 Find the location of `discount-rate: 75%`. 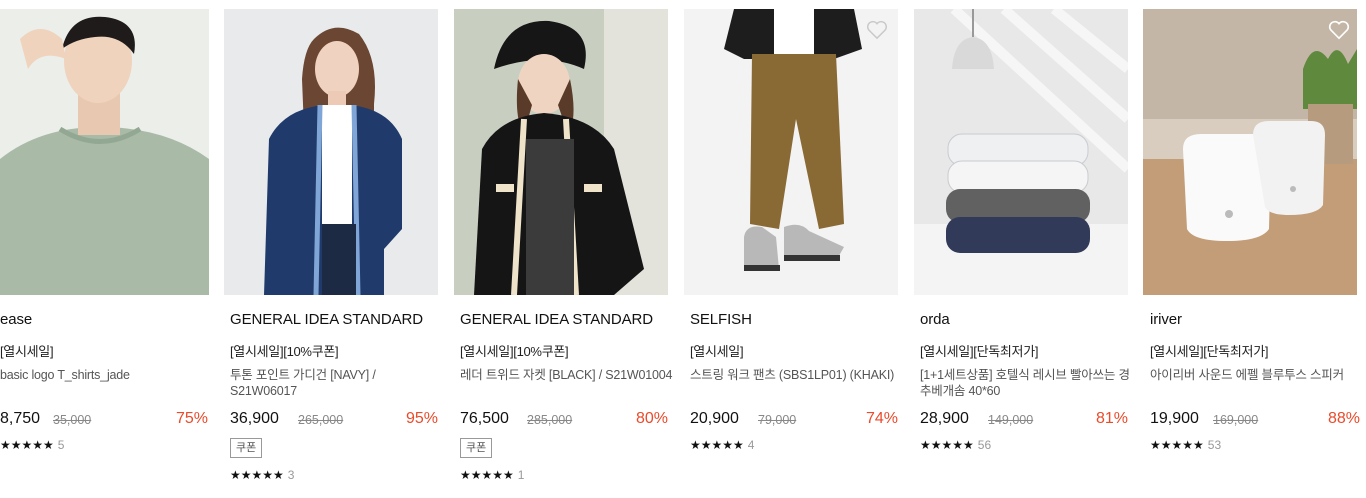

discount-rate: 75% is located at coordinates (191, 418).